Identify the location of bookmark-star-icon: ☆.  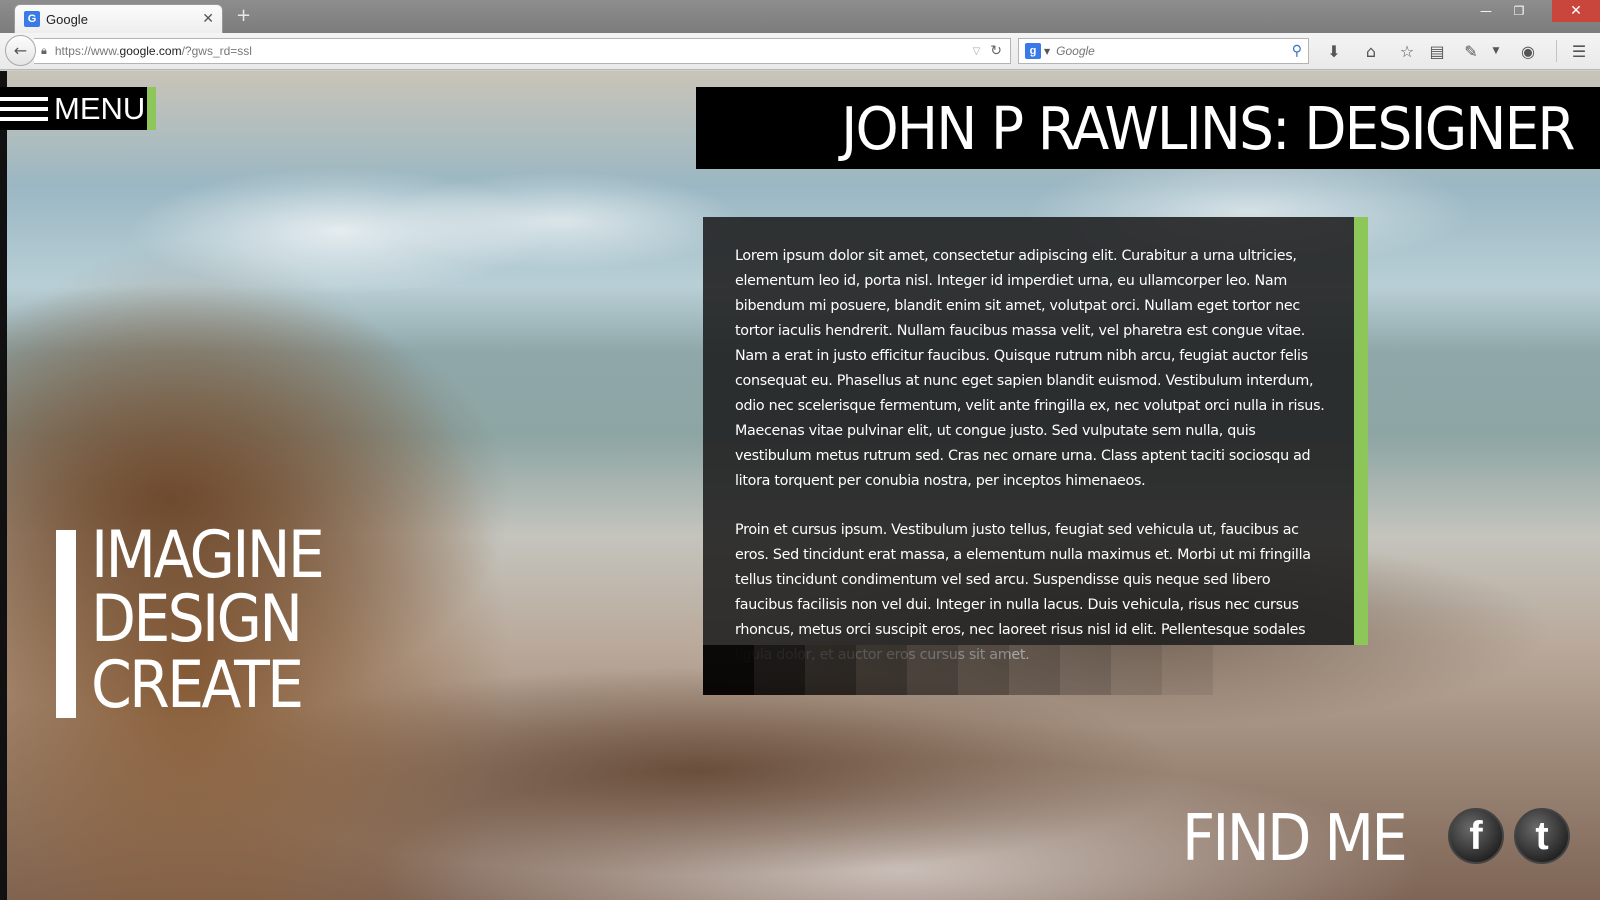
(1407, 51).